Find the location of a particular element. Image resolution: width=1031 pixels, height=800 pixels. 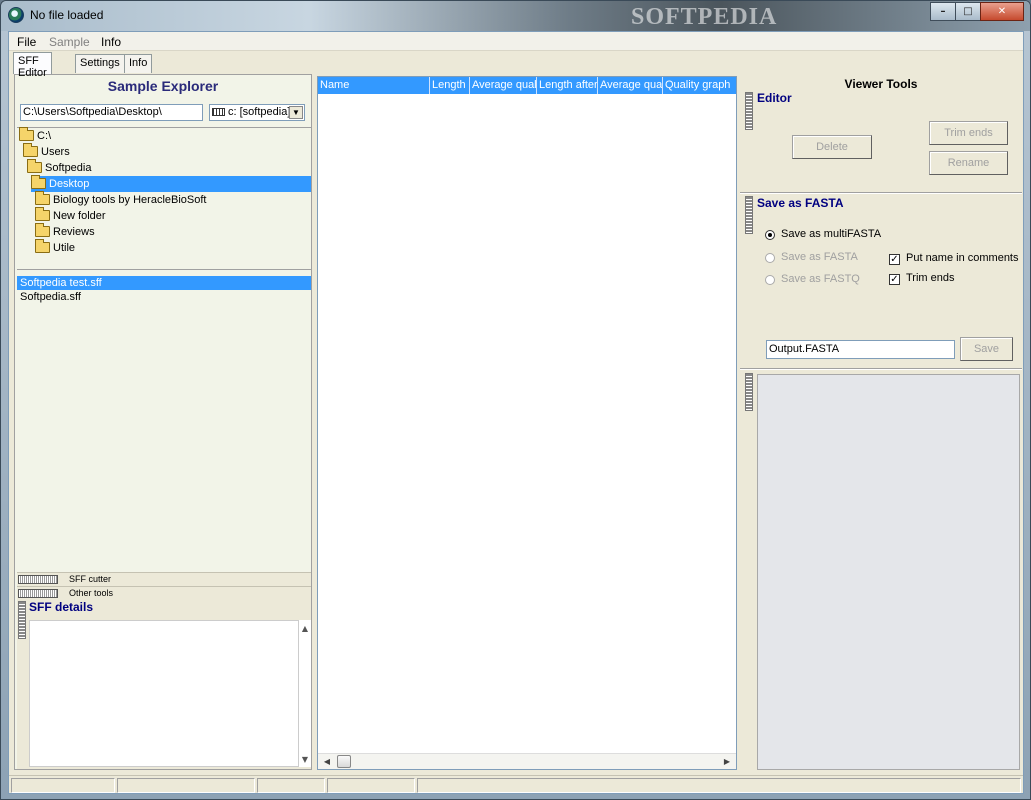

status-bar is located at coordinates (516, 784).